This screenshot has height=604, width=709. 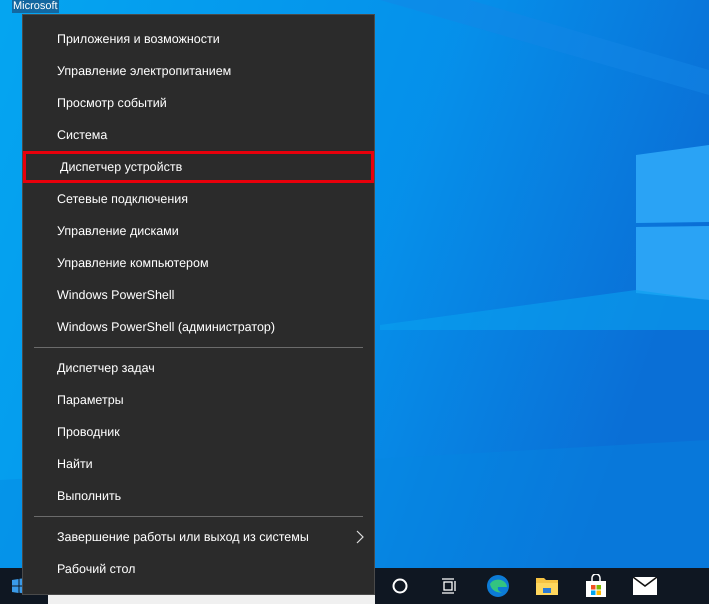 What do you see at coordinates (448, 586) in the screenshot?
I see `task-view-icon` at bounding box center [448, 586].